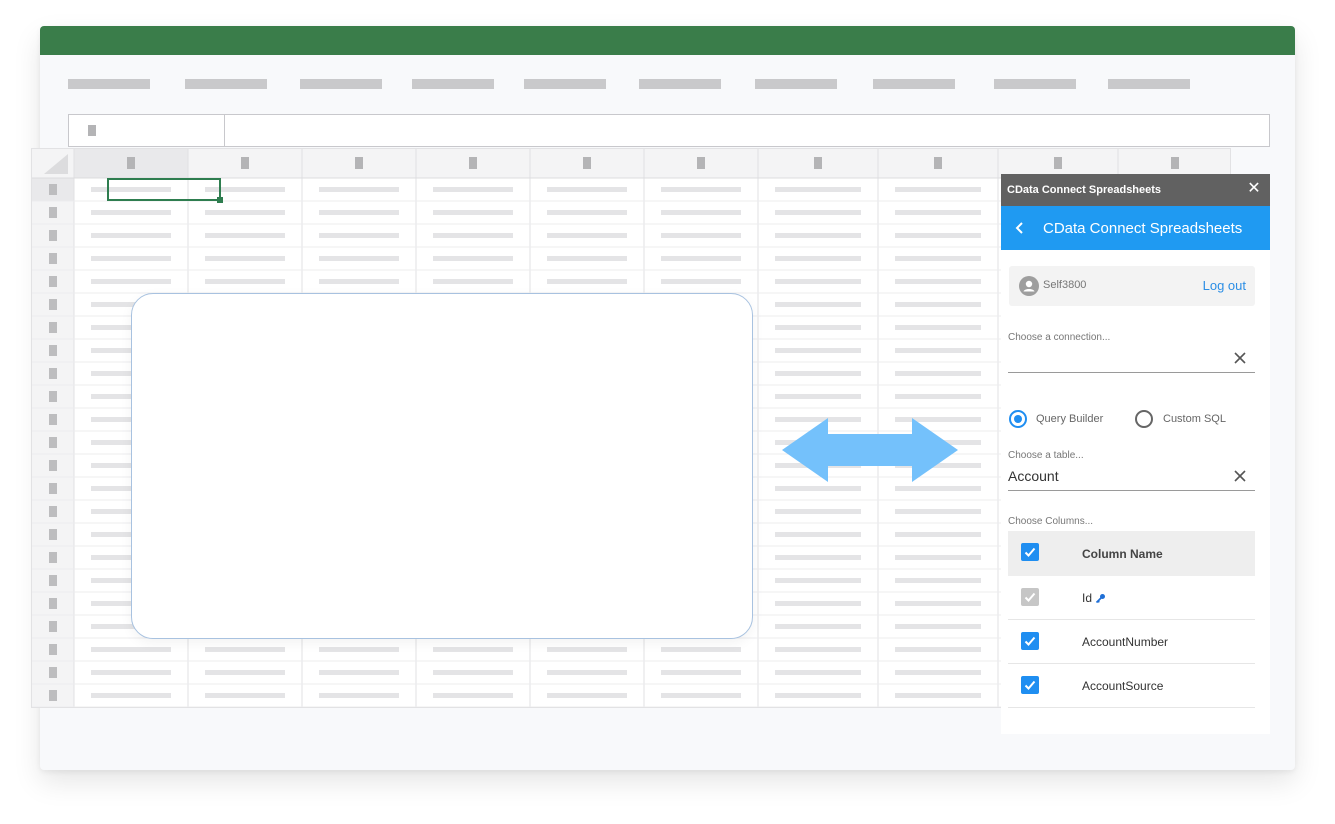 This screenshot has height=824, width=1335. What do you see at coordinates (669, 130) in the screenshot?
I see `formula-bar` at bounding box center [669, 130].